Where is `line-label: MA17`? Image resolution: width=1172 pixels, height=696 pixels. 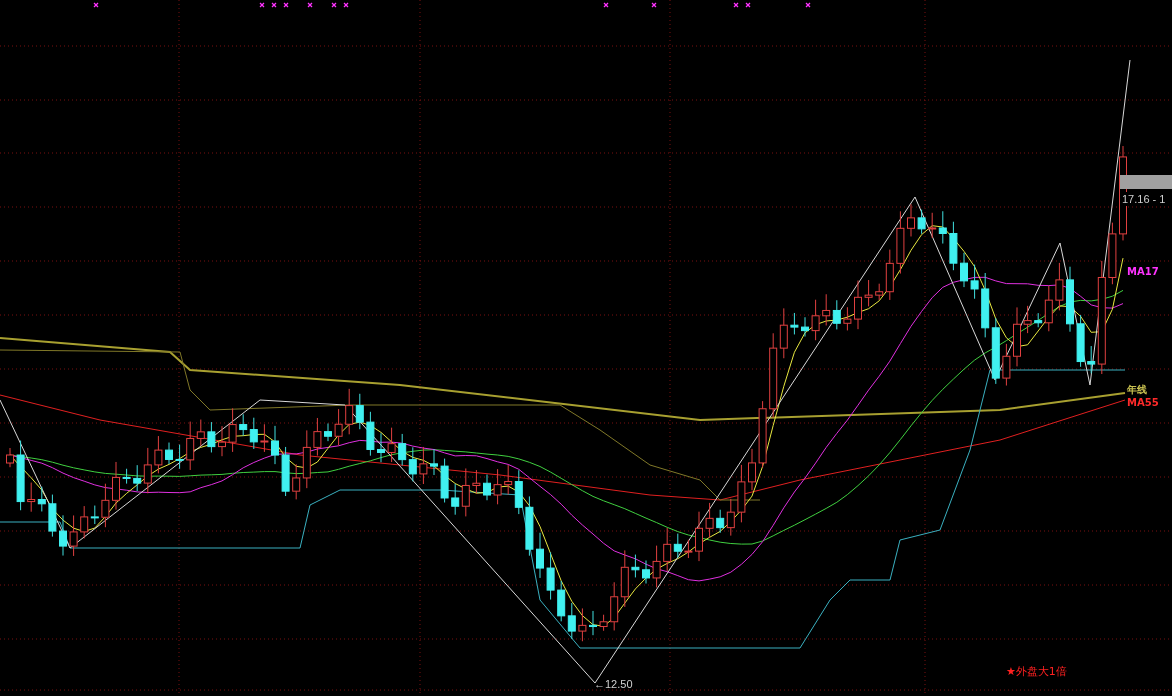 line-label: MA17 is located at coordinates (1143, 271).